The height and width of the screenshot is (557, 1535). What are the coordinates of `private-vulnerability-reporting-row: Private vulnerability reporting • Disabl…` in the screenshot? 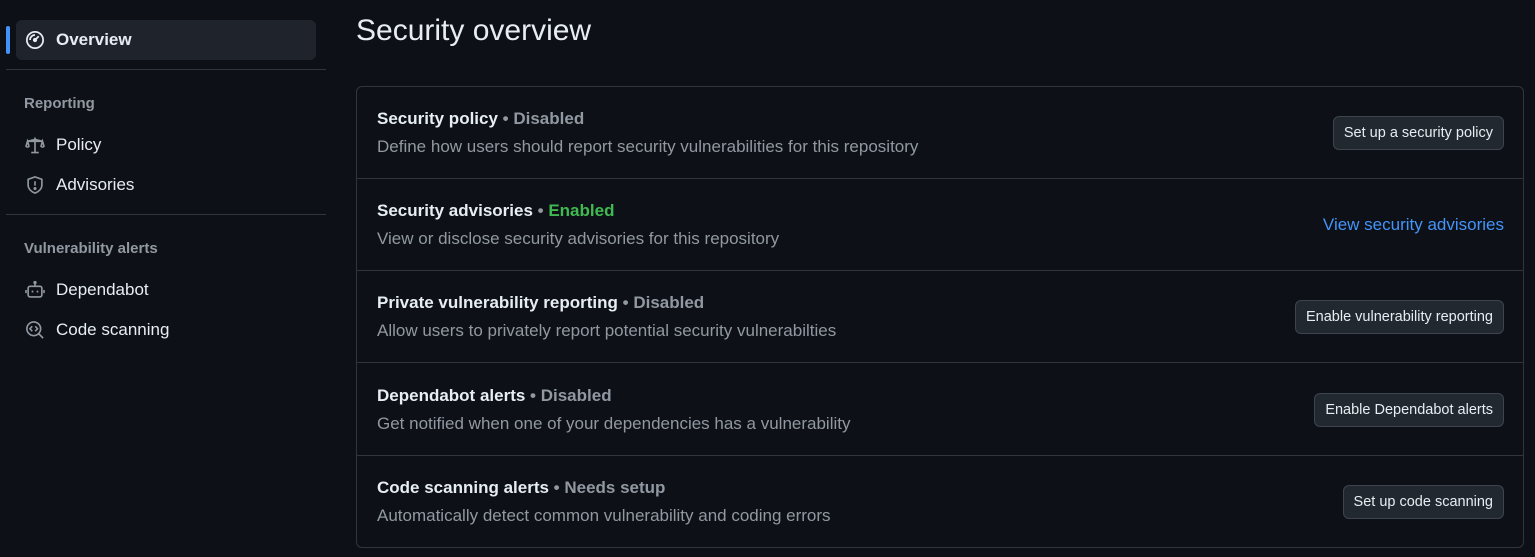 It's located at (940, 317).